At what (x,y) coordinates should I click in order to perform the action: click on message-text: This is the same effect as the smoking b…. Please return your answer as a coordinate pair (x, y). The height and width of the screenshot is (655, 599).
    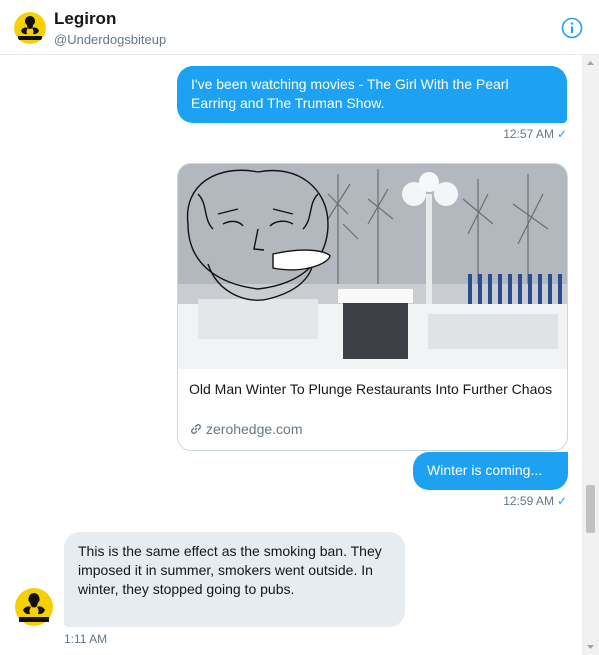
    Looking at the image, I should click on (230, 570).